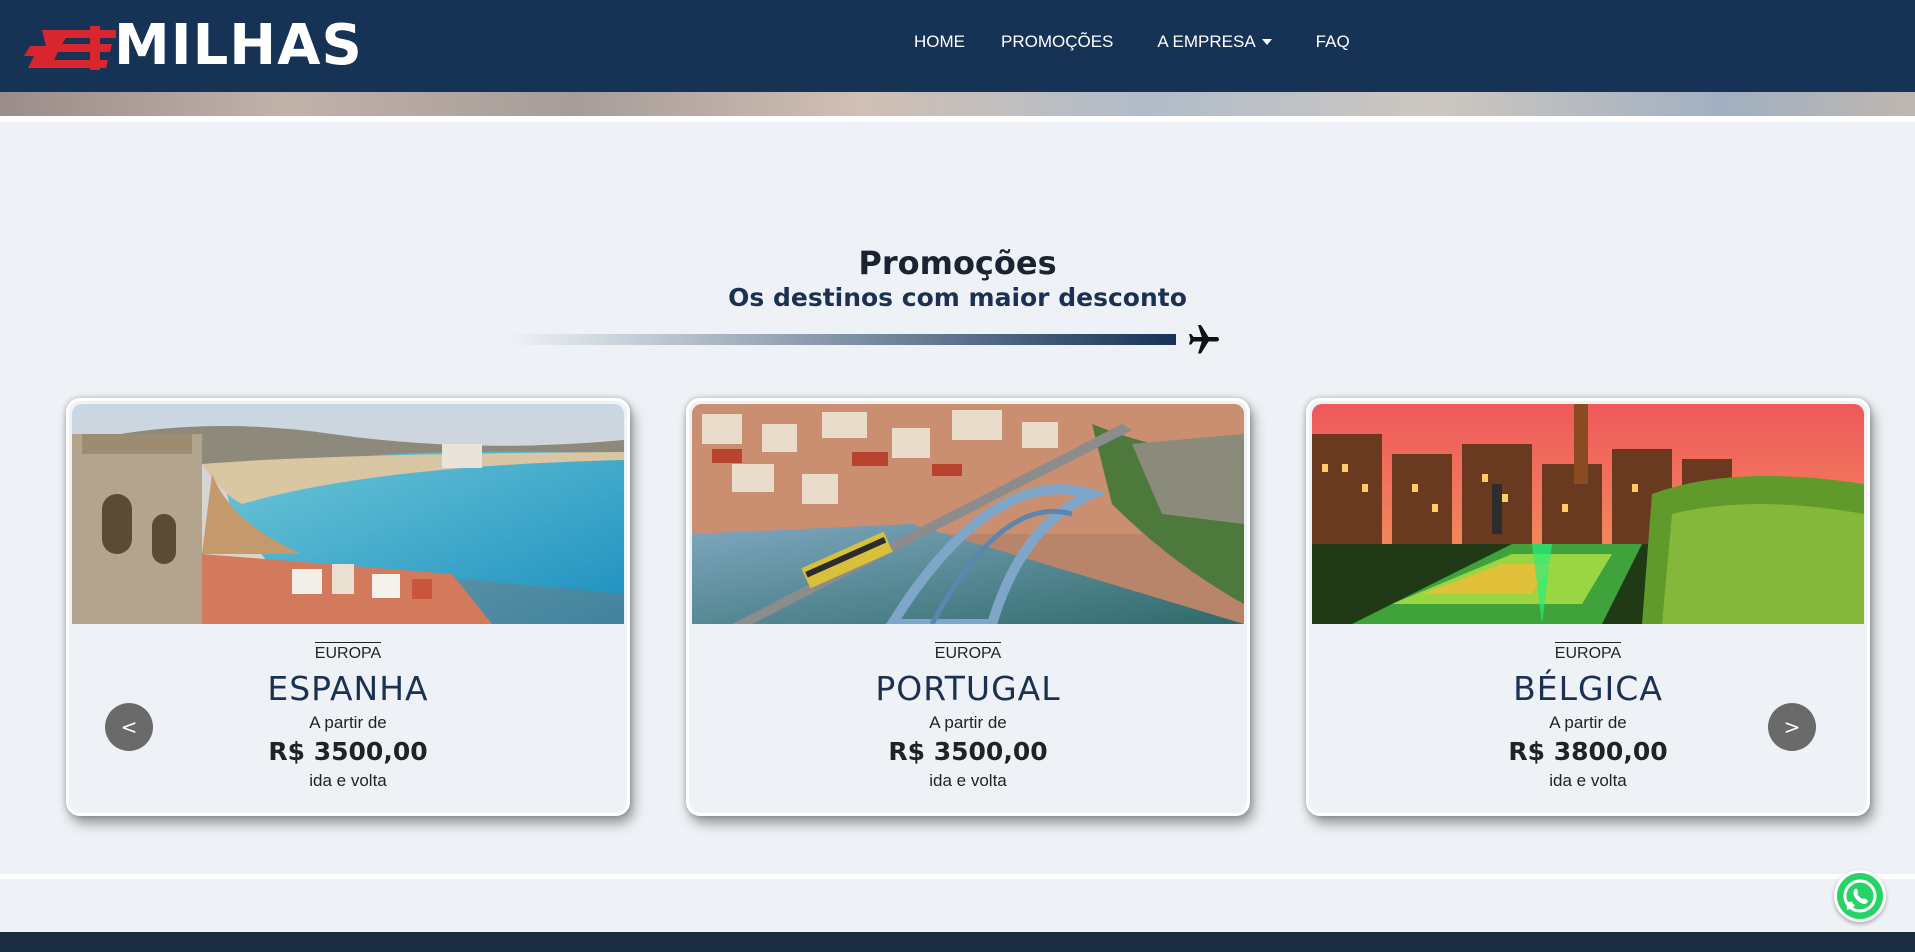 The height and width of the screenshot is (952, 1915). I want to click on nav-home-label: HOME, so click(939, 41).